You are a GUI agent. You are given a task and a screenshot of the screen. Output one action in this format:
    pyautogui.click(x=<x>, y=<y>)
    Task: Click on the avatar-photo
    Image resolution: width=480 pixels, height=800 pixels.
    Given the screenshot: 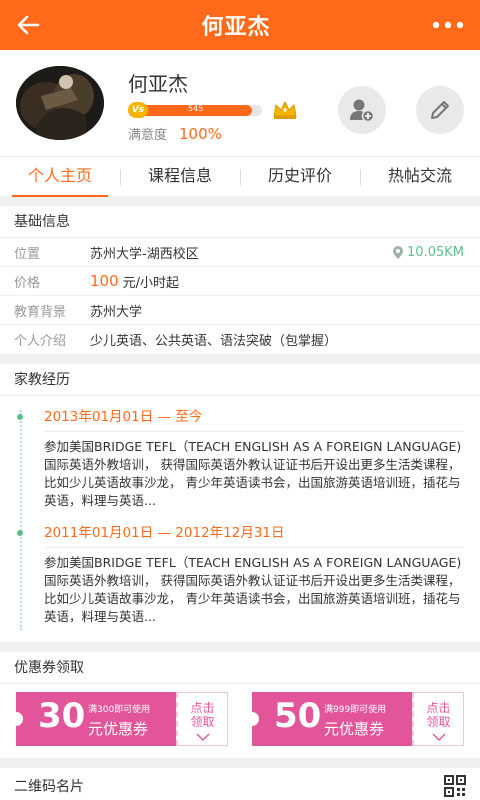 What is the action you would take?
    pyautogui.click(x=60, y=103)
    